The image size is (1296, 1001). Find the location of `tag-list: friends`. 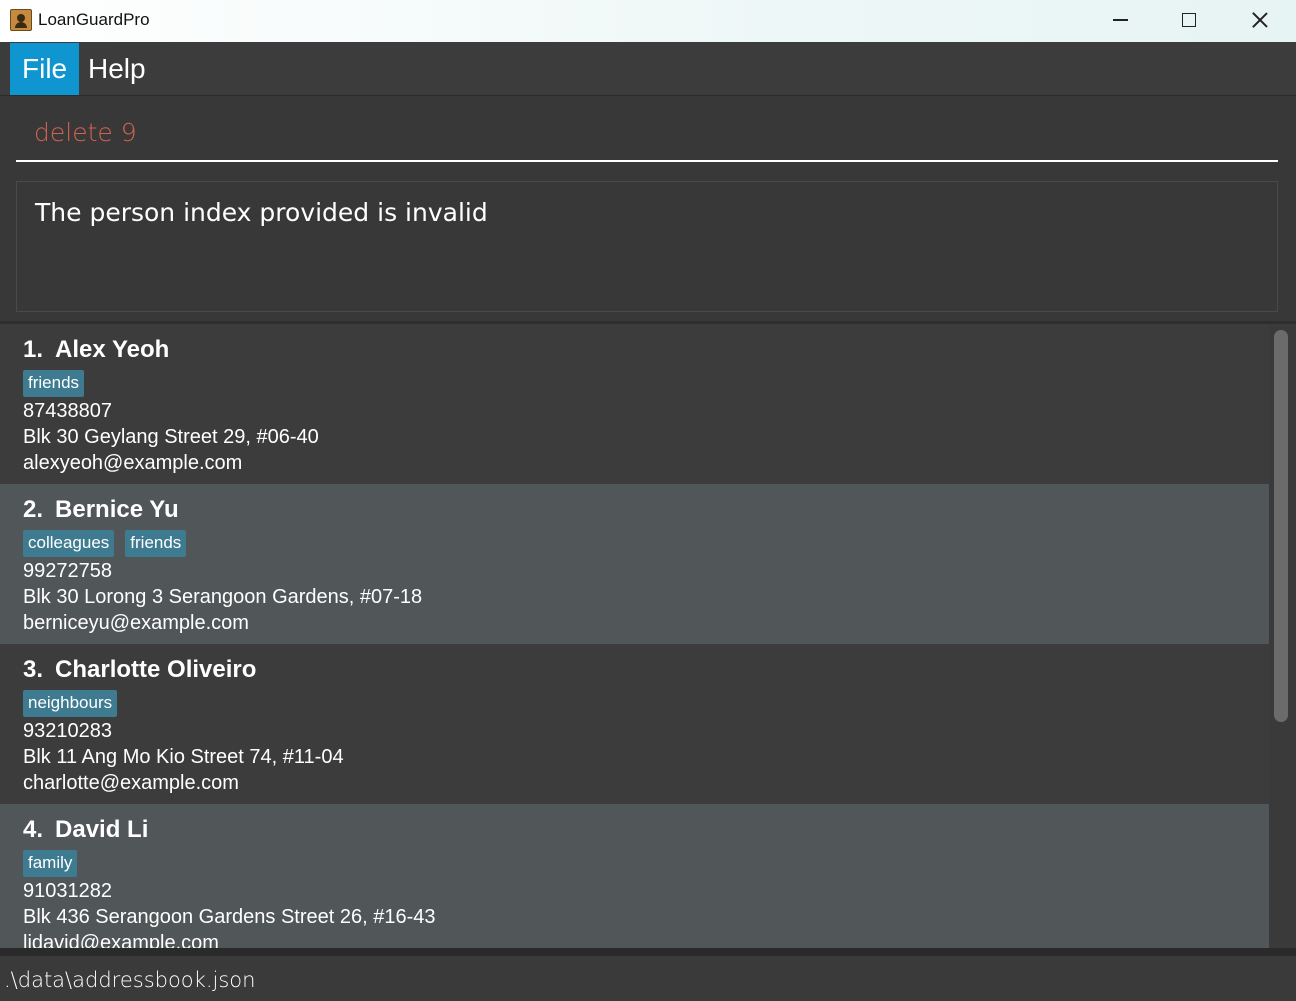

tag-list: friends is located at coordinates (54, 383).